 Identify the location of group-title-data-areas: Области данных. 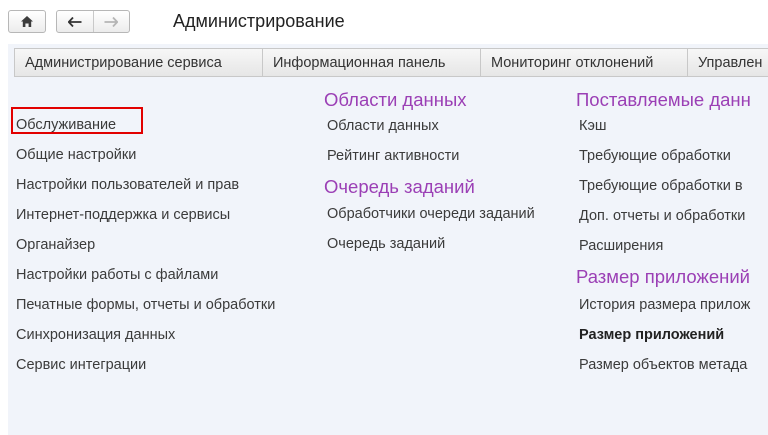
(395, 99).